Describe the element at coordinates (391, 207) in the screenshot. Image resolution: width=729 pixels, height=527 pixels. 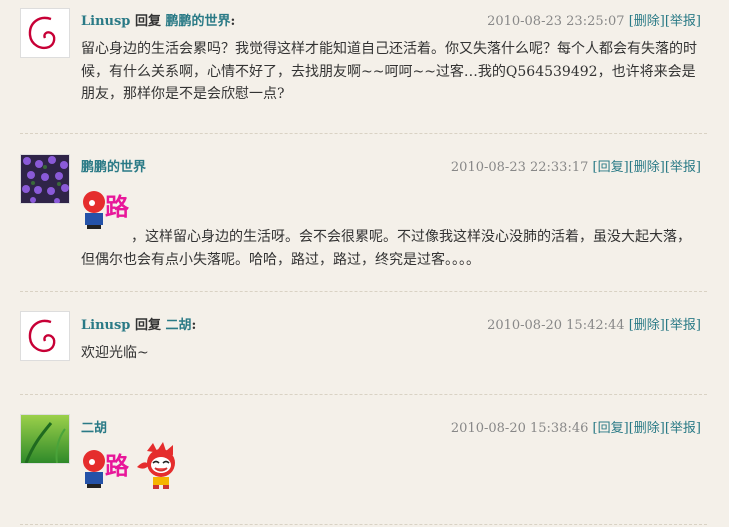
I see `emoji-row: 路` at that location.